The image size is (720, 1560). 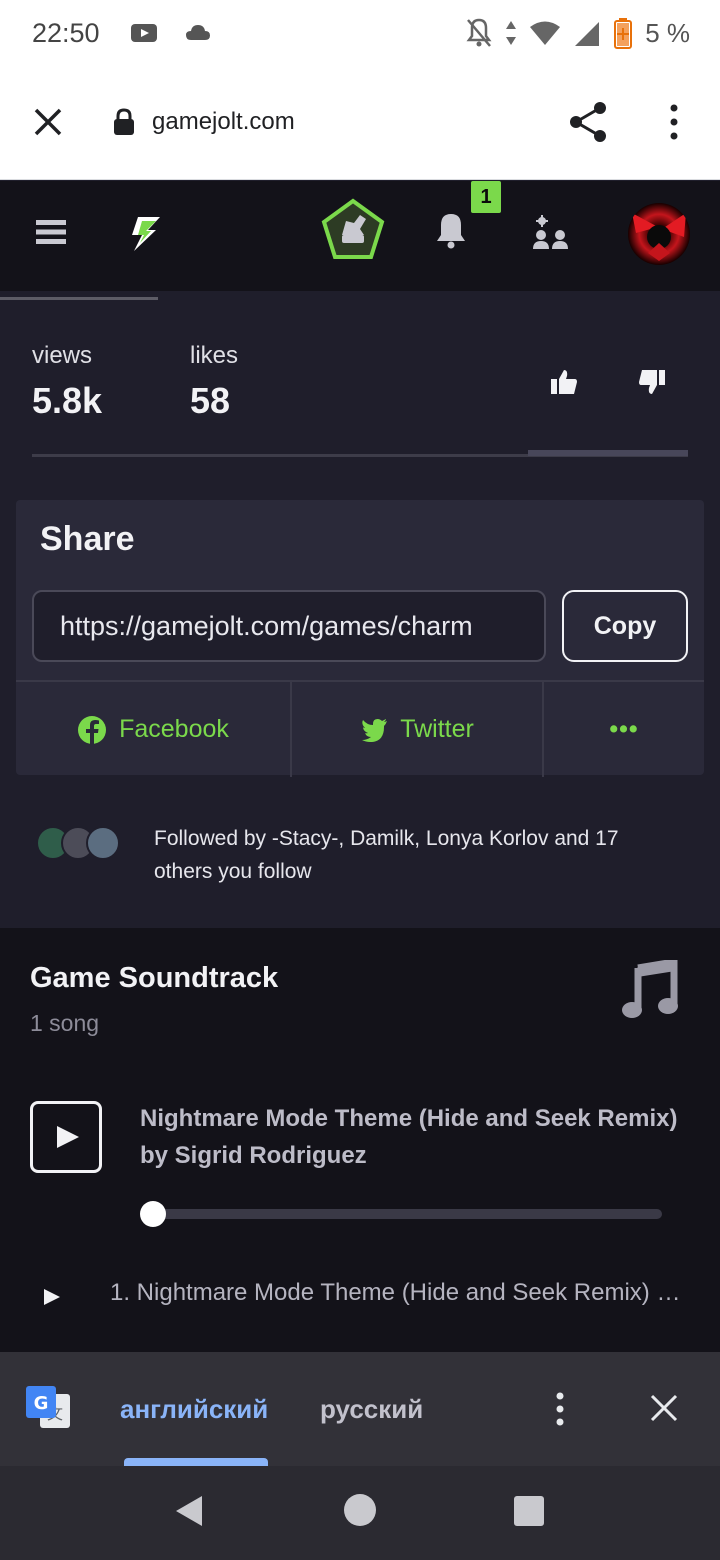 What do you see at coordinates (41, 1403) in the screenshot?
I see `svg-text: G` at bounding box center [41, 1403].